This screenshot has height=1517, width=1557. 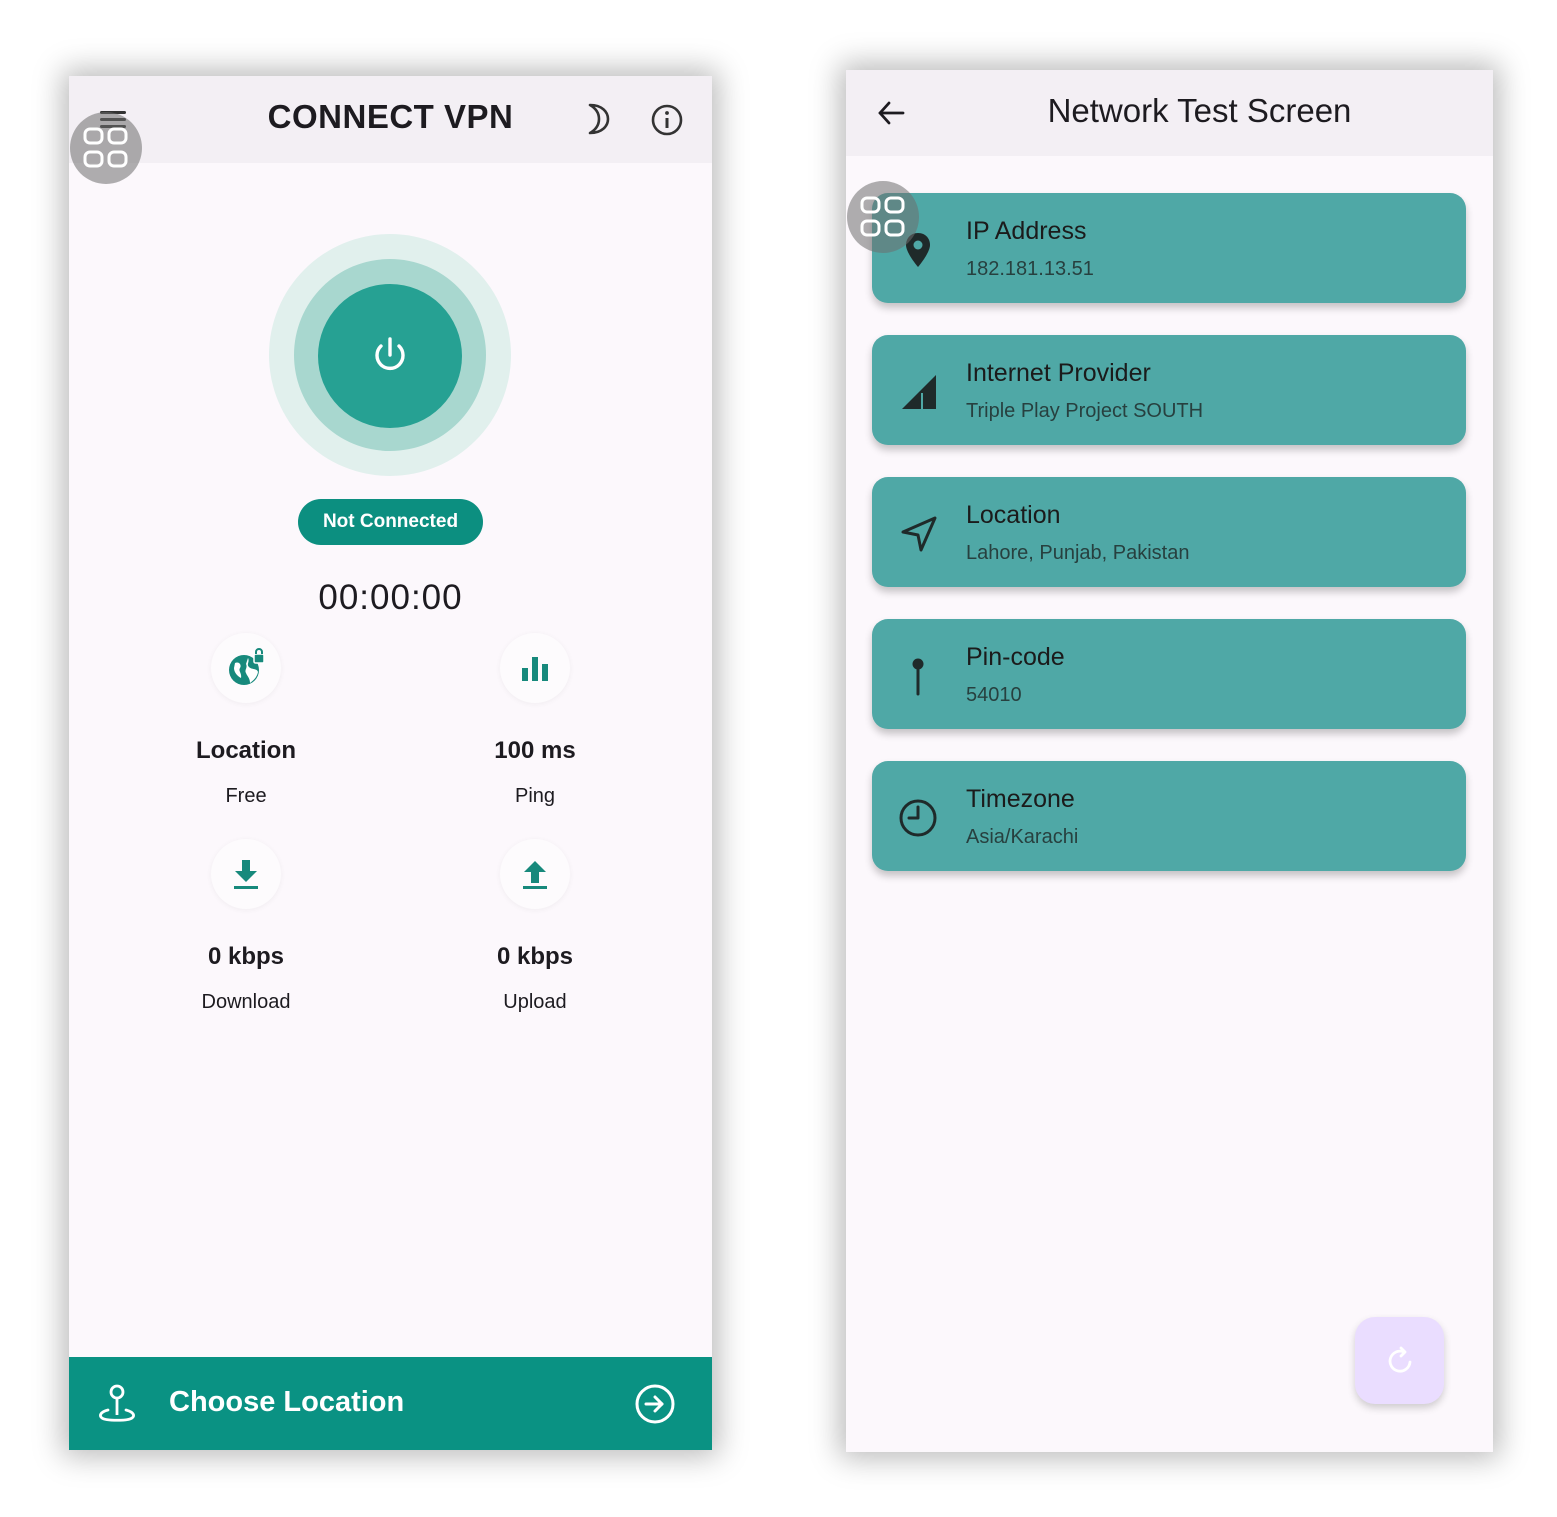 What do you see at coordinates (390, 116) in the screenshot?
I see `page-title: CONNECT VPN` at bounding box center [390, 116].